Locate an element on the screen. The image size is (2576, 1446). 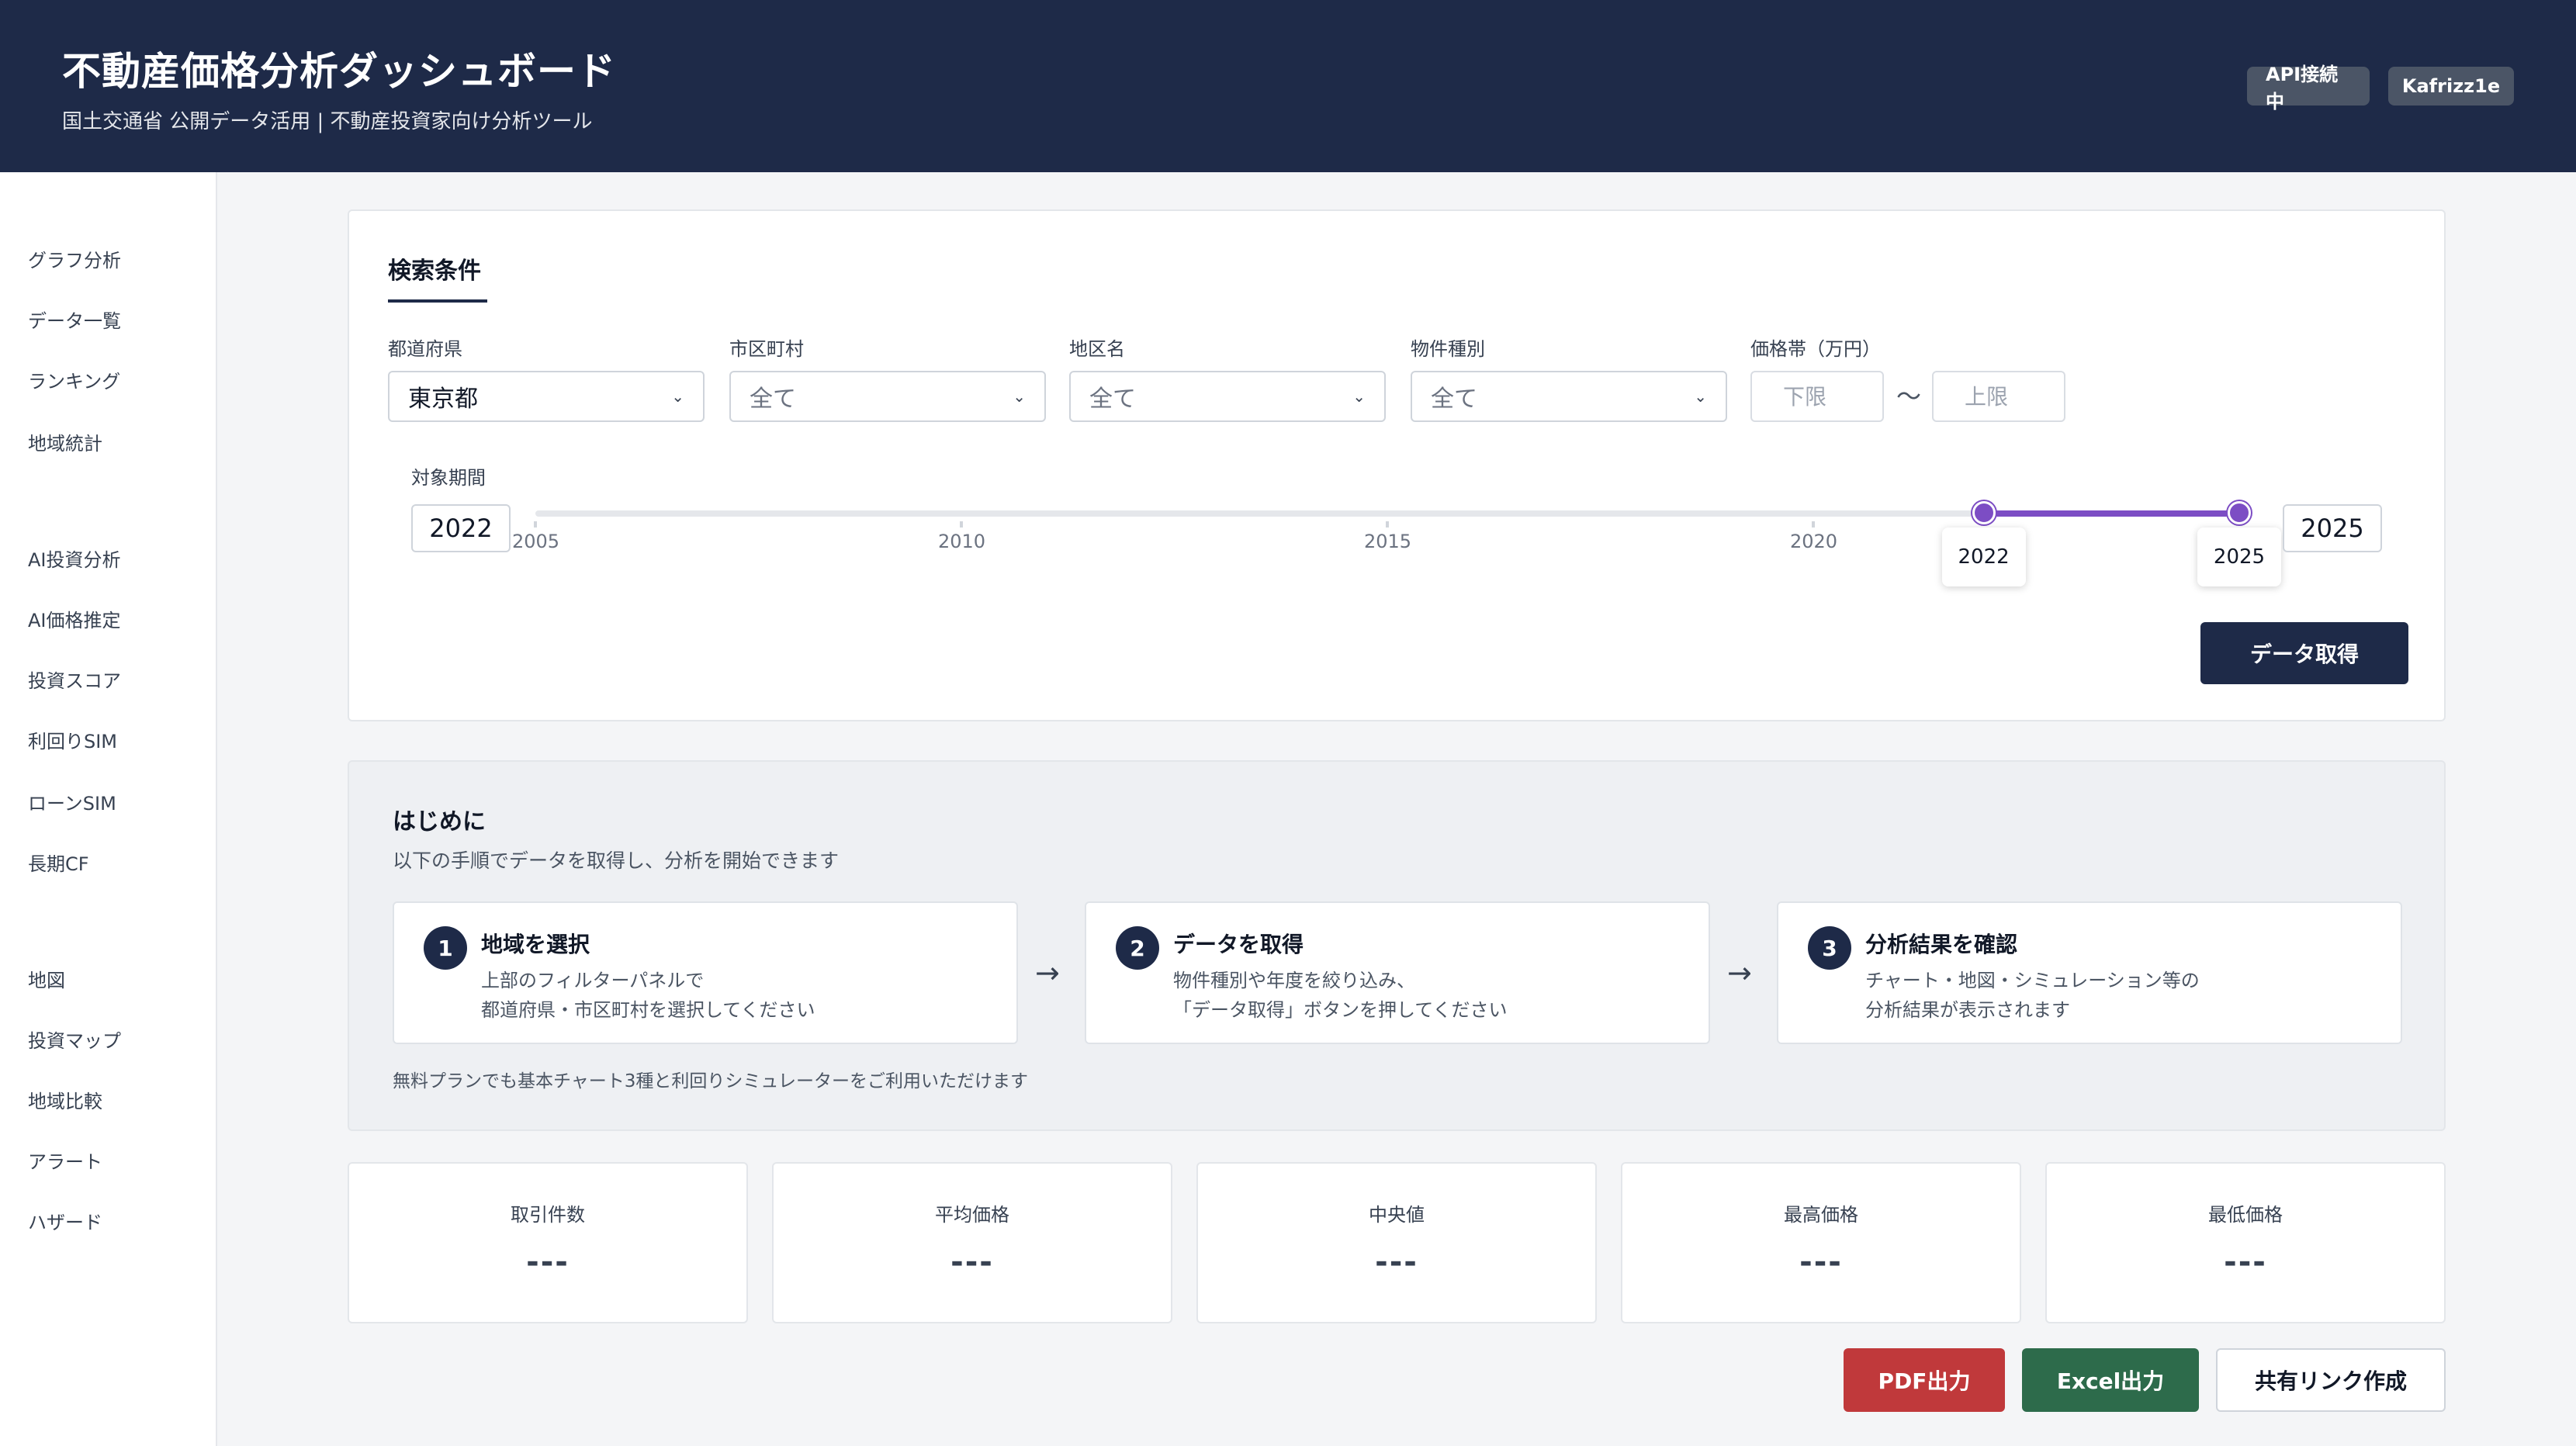
sidebar-item-investment-score: 投資スコア is located at coordinates (74, 679).